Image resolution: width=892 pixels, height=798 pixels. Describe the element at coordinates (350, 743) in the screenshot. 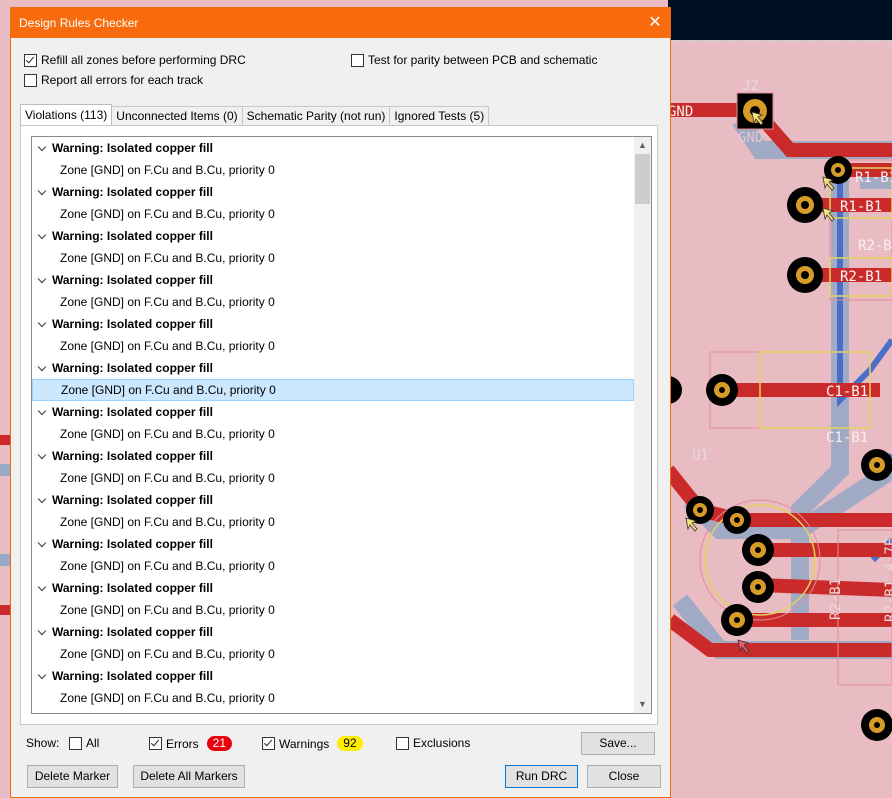

I see `warnings-count-badge: 92` at that location.